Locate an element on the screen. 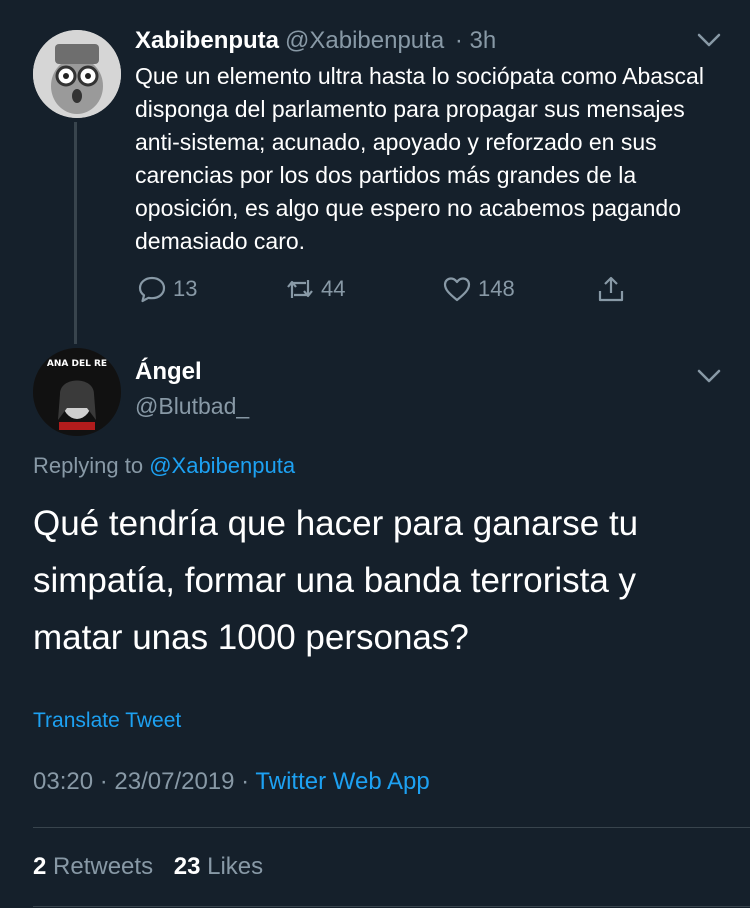  share-button is located at coordinates (611, 289).